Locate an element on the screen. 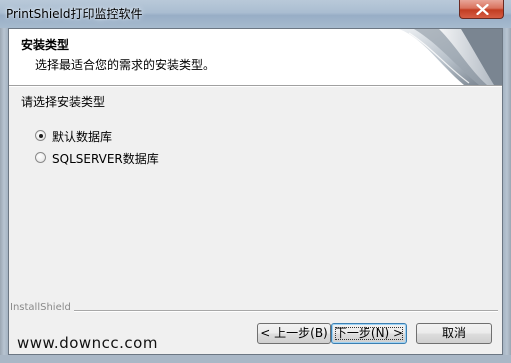  close-icon is located at coordinates (482, 9).